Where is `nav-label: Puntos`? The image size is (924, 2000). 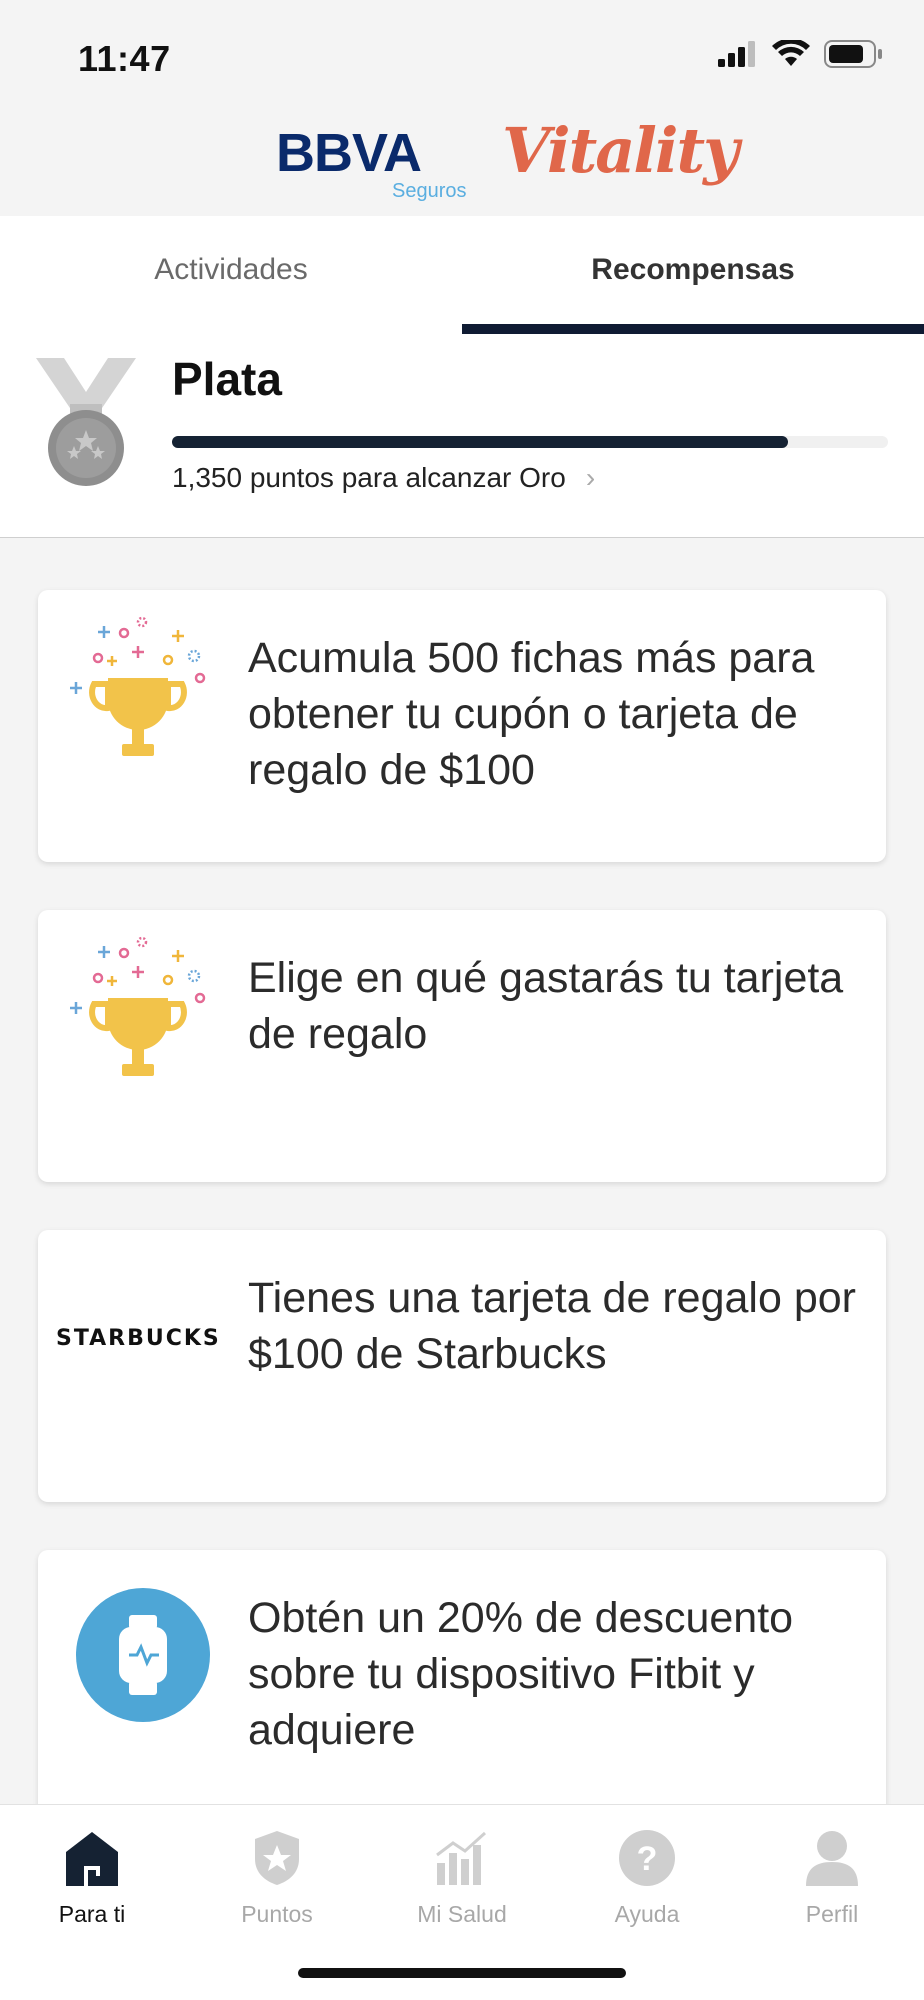 nav-label: Puntos is located at coordinates (277, 1914).